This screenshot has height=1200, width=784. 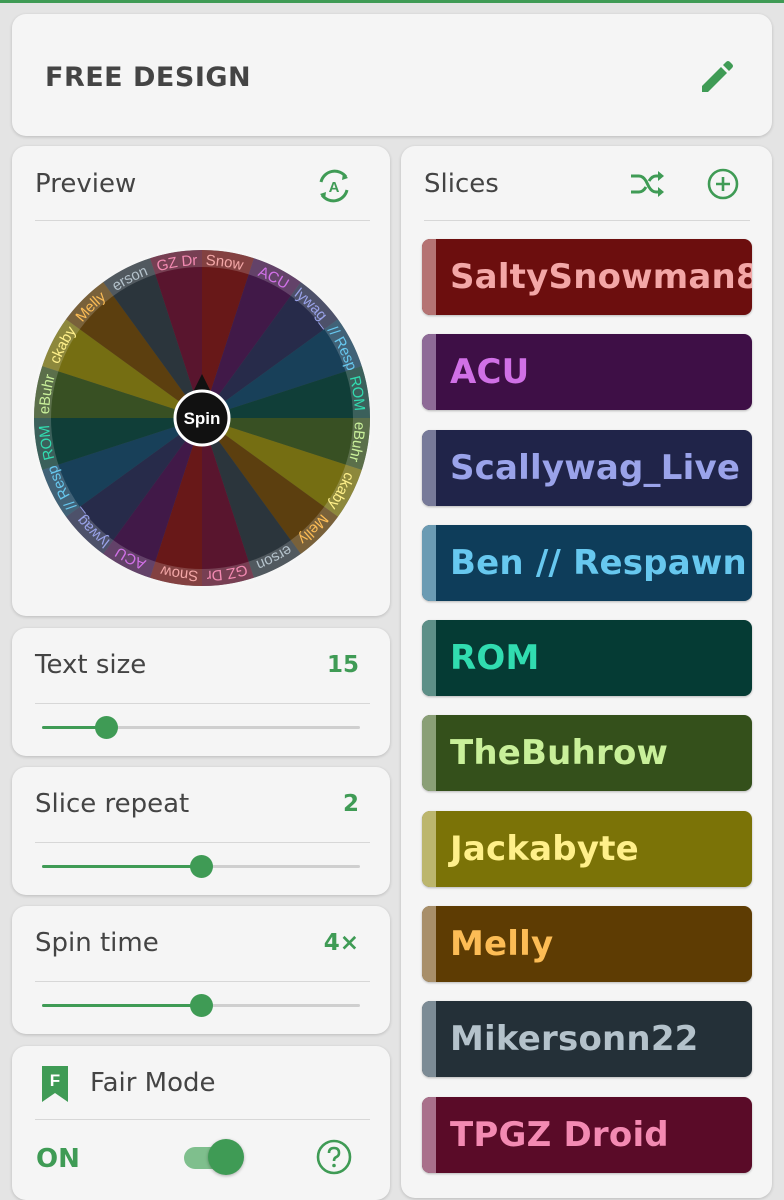 I want to click on slice-item: Mikersonn22, so click(x=587, y=1039).